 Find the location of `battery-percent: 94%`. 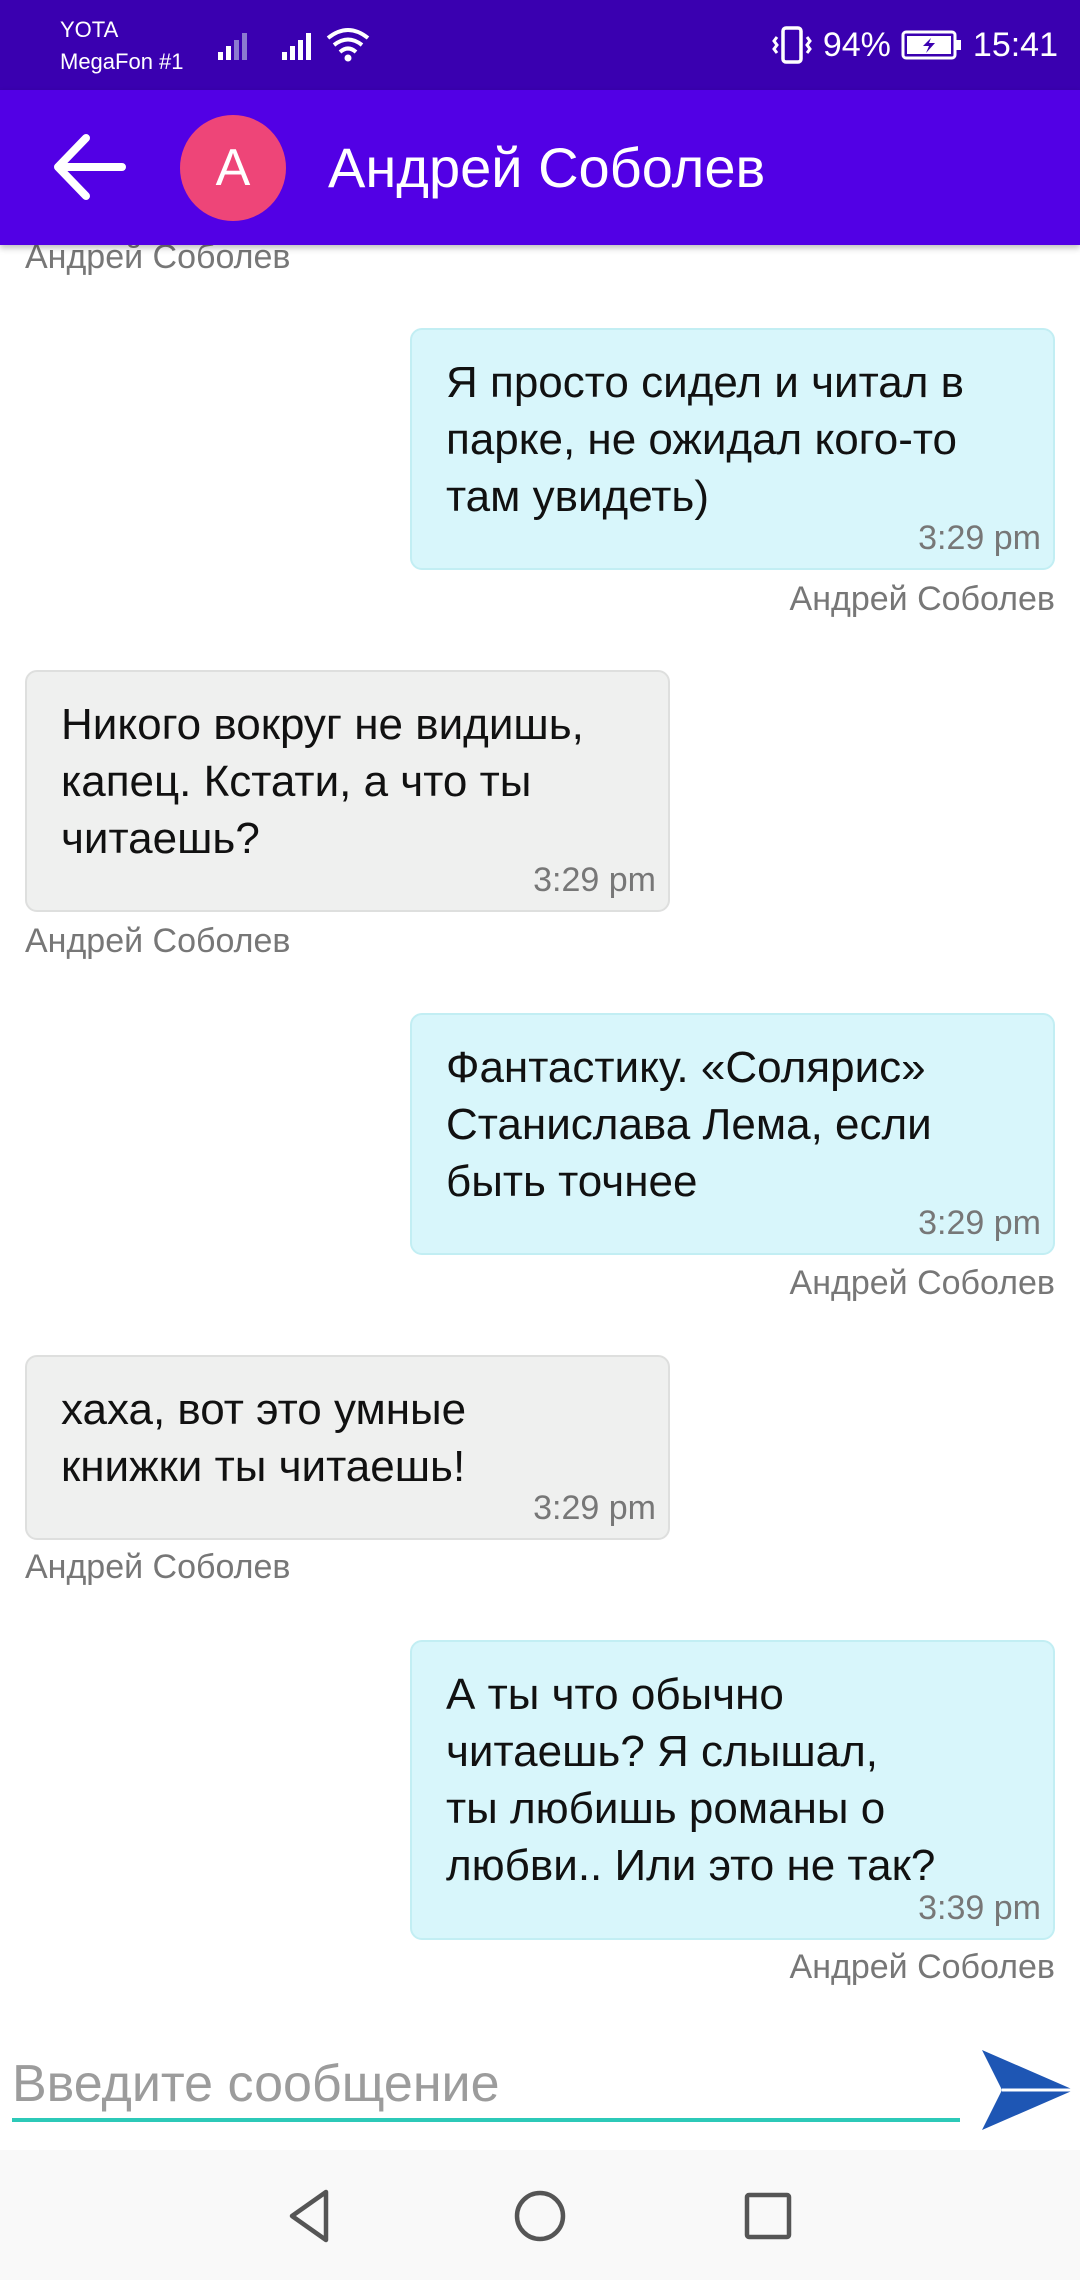

battery-percent: 94% is located at coordinates (856, 44).